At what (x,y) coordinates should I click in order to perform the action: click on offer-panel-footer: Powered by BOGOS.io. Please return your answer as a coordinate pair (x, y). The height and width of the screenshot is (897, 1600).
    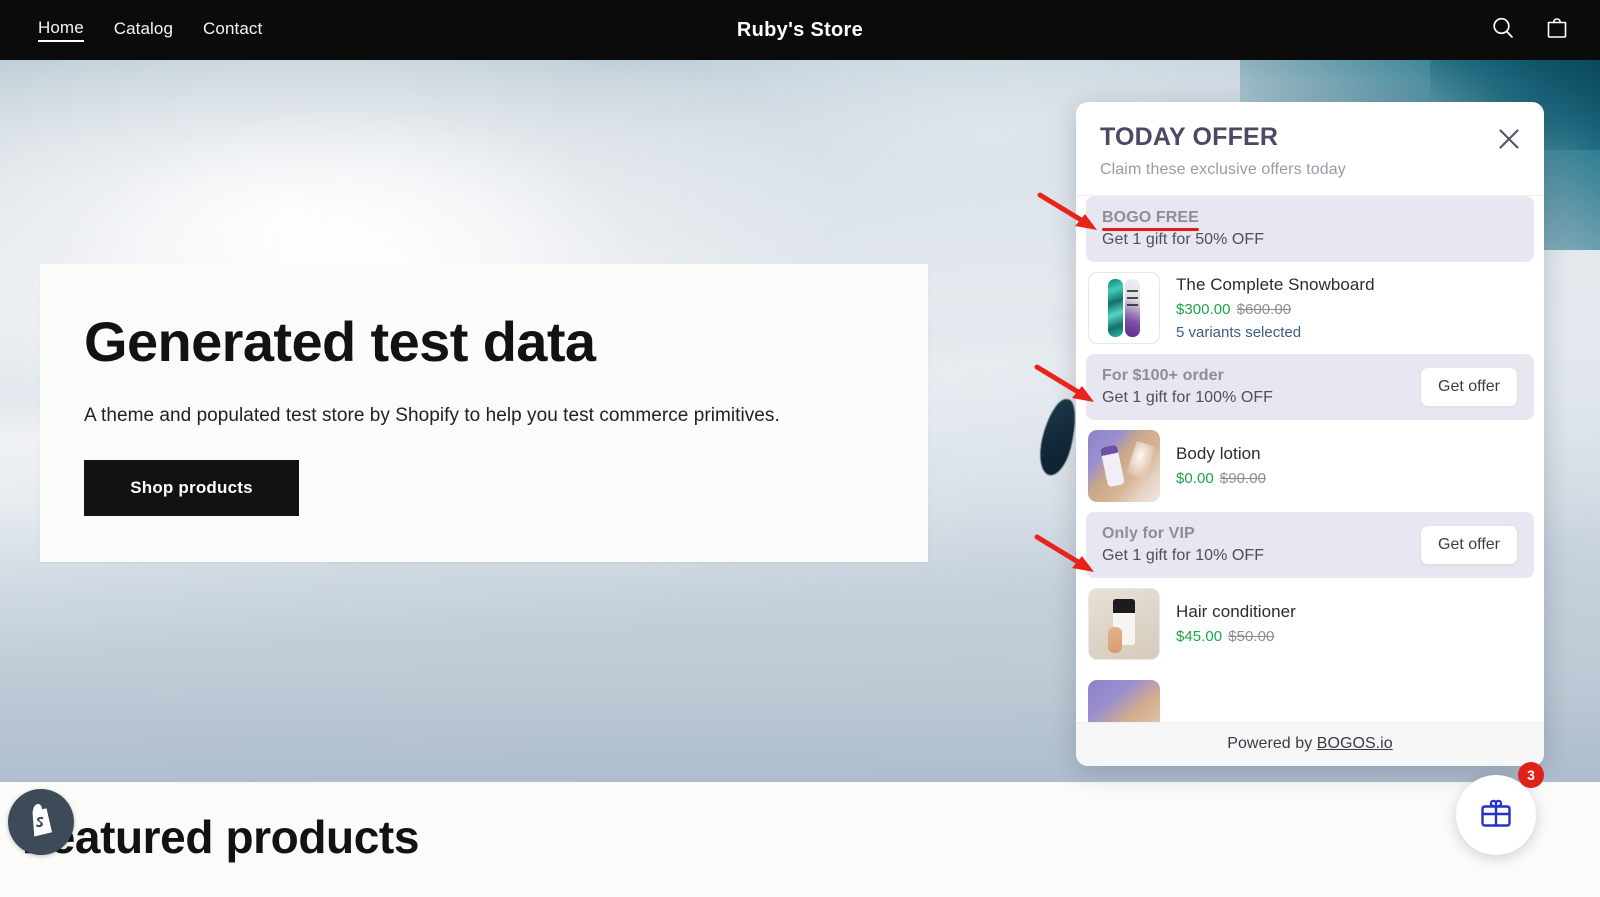
    Looking at the image, I should click on (1310, 744).